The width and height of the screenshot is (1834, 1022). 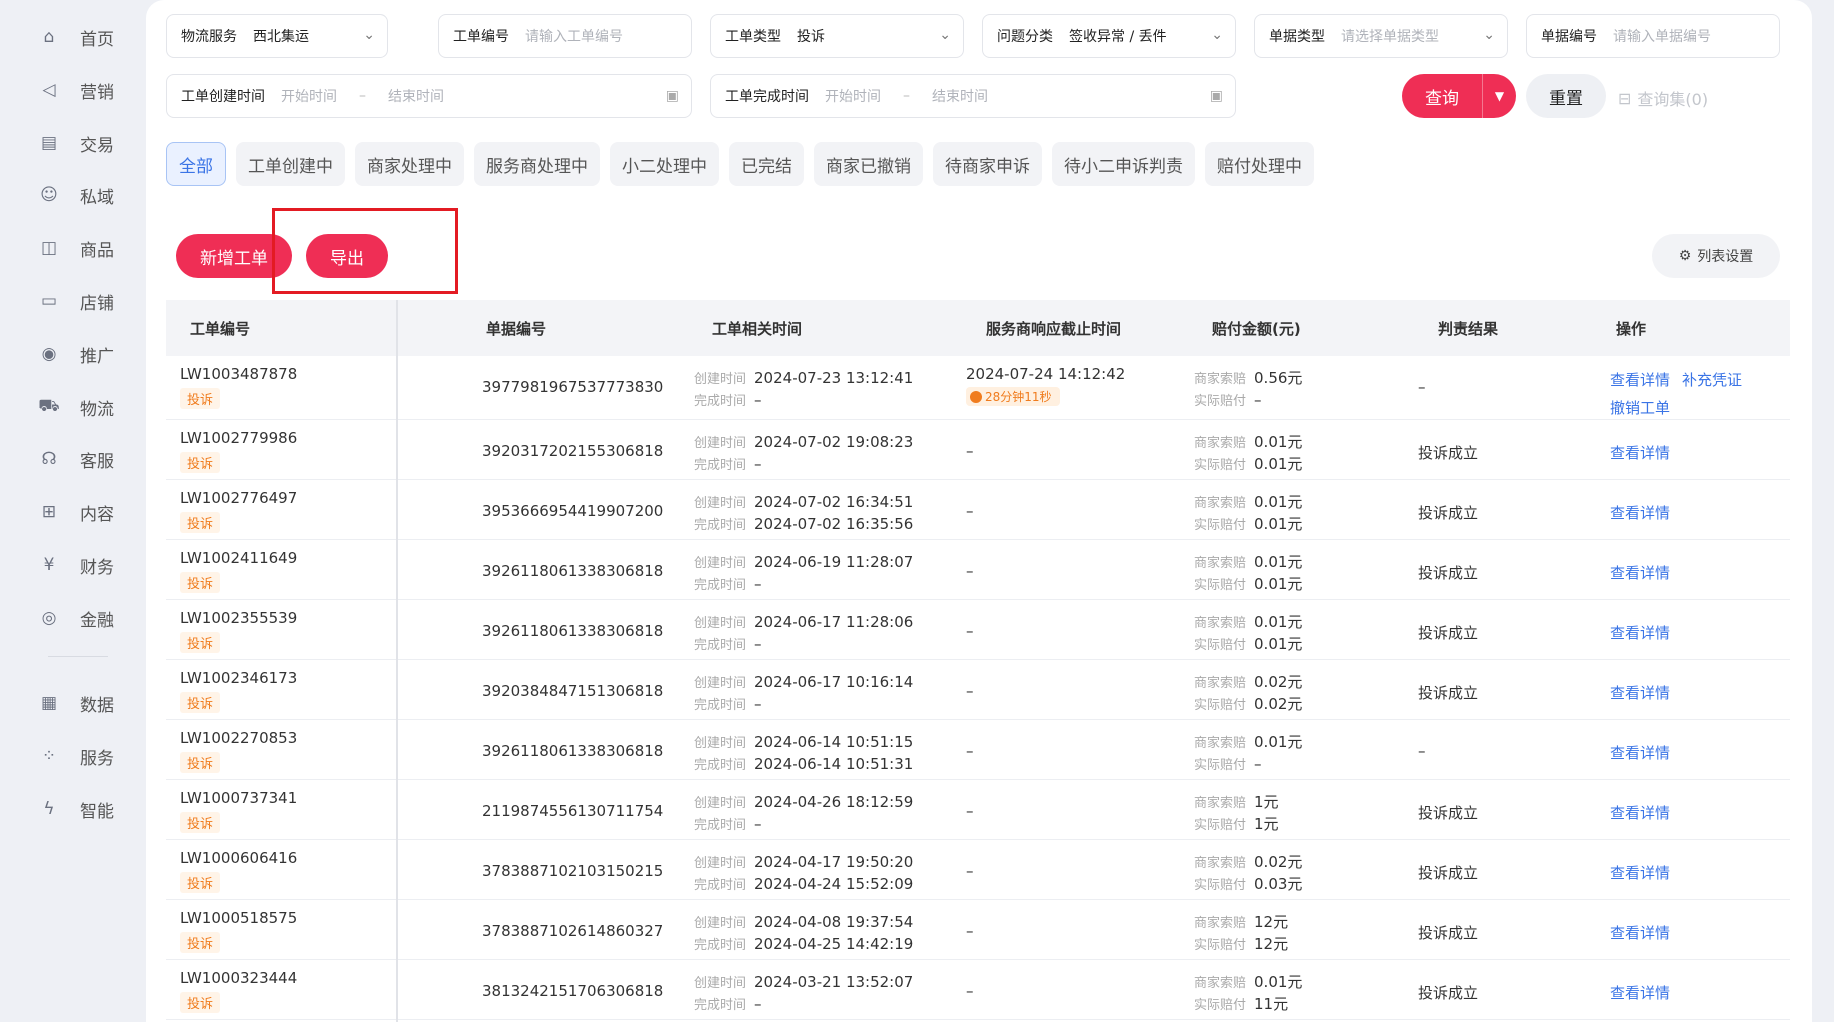 What do you see at coordinates (766, 164) in the screenshot?
I see `tab-5: 已完结` at bounding box center [766, 164].